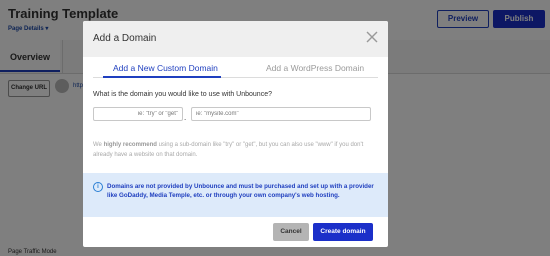  What do you see at coordinates (138, 114) in the screenshot?
I see `subdomain-input` at bounding box center [138, 114].